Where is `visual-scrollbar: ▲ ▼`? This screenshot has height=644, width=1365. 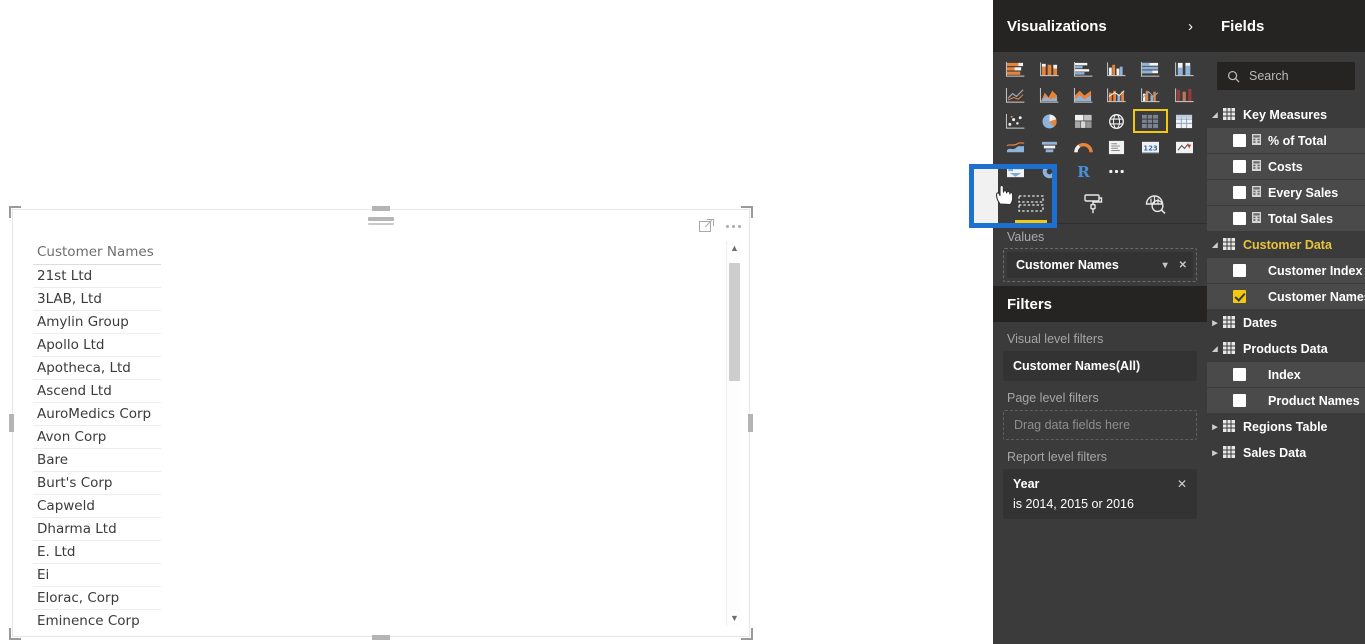
visual-scrollbar: ▲ ▼ is located at coordinates (733, 433).